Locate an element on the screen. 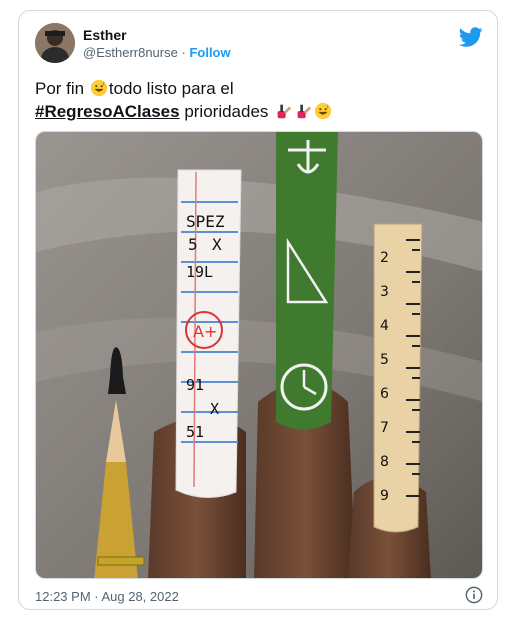  author-handle-row: @Estherr8nurse · Follow is located at coordinates (157, 52).